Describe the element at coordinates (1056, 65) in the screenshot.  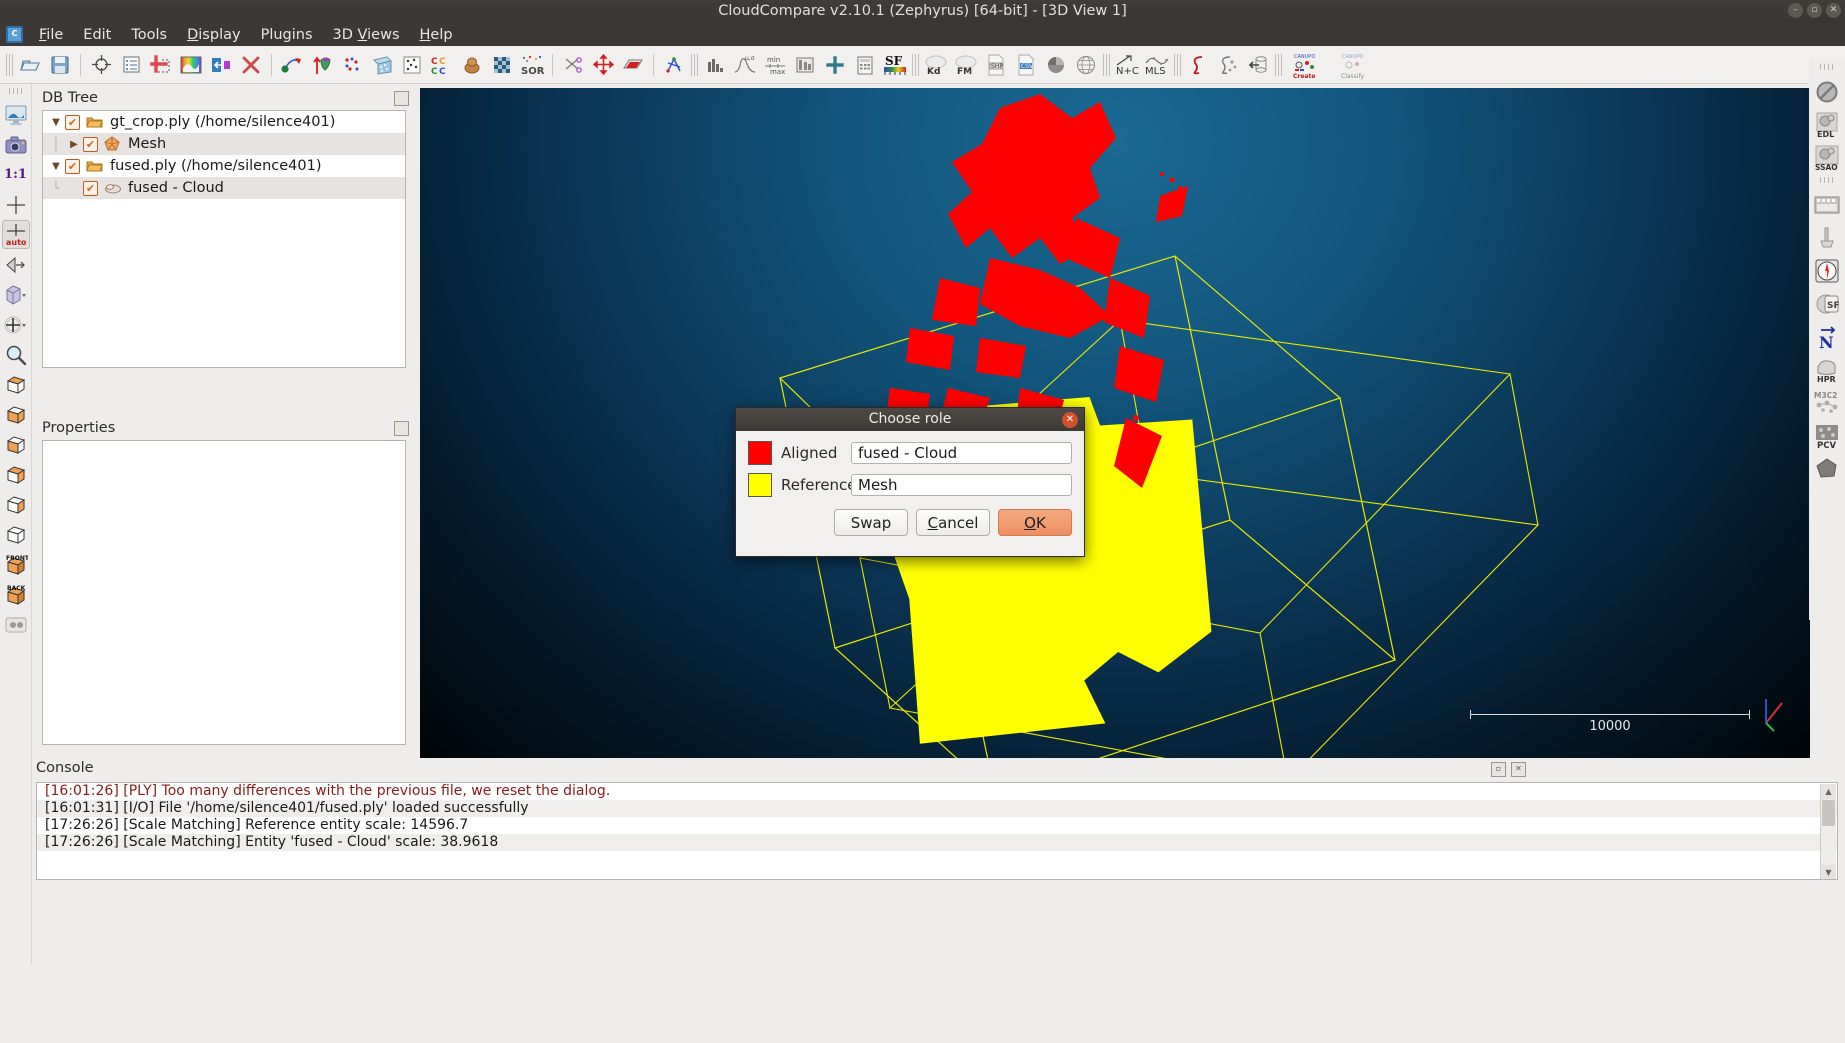
I see `pie-icon` at that location.